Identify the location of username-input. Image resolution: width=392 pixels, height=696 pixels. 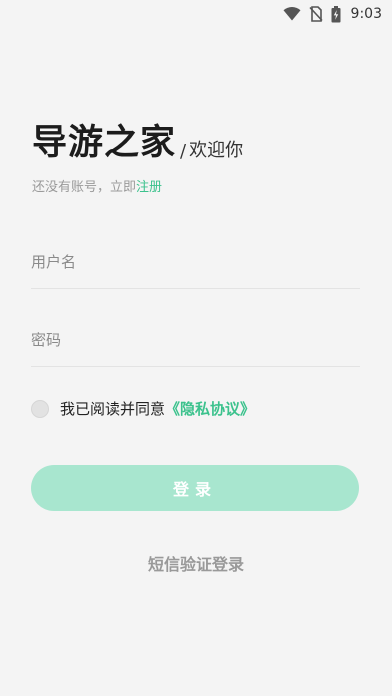
(195, 262).